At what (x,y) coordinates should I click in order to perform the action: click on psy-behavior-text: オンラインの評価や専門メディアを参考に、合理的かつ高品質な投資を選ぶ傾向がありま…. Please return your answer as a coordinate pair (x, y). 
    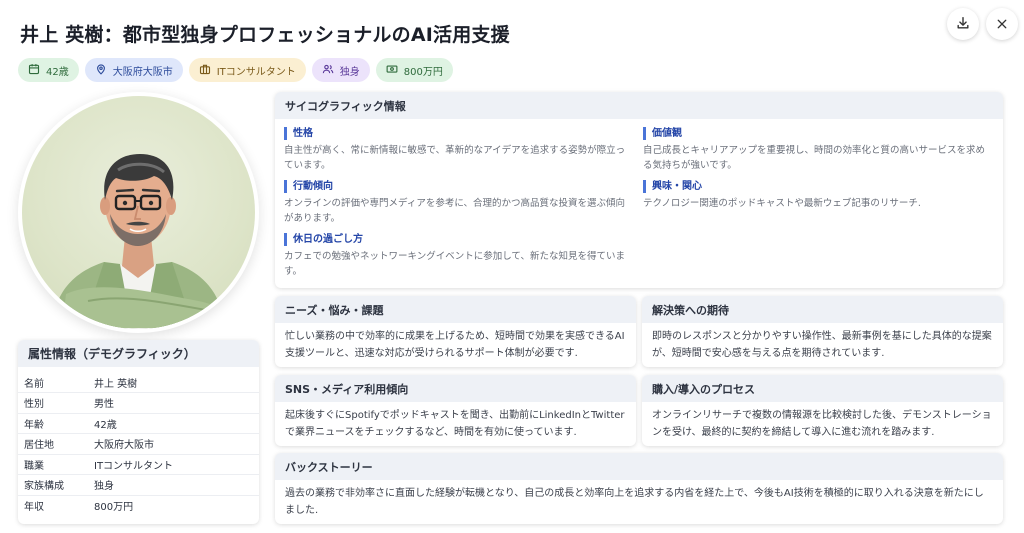
    Looking at the image, I should click on (455, 211).